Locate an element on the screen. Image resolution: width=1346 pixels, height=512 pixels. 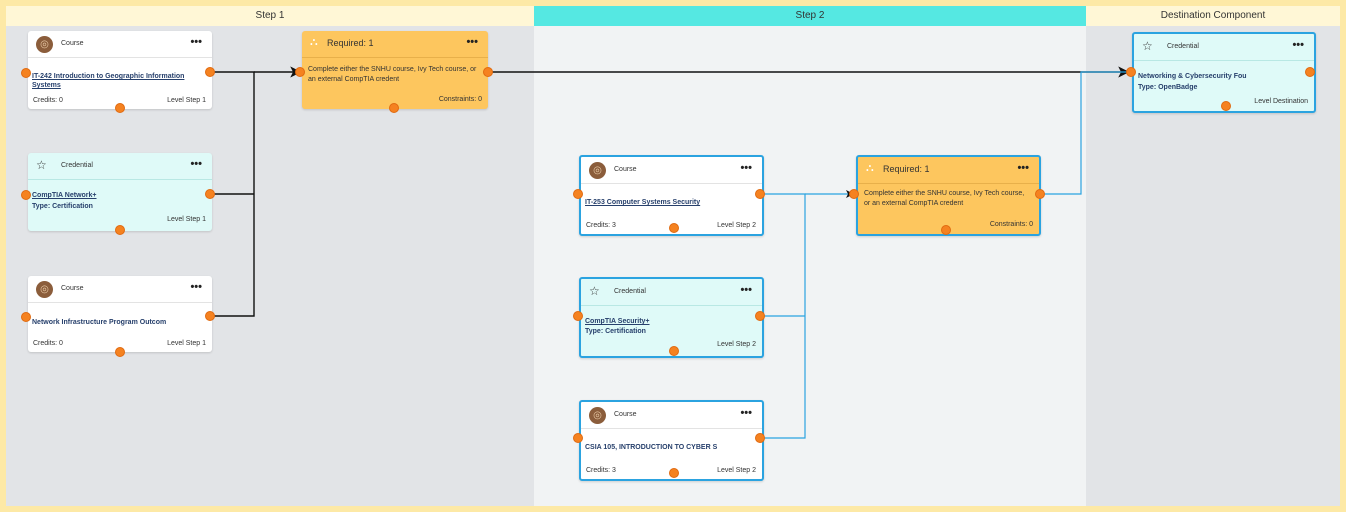
card-title: Networking & Cybersecurity Fou is located at coordinates (1223, 76).